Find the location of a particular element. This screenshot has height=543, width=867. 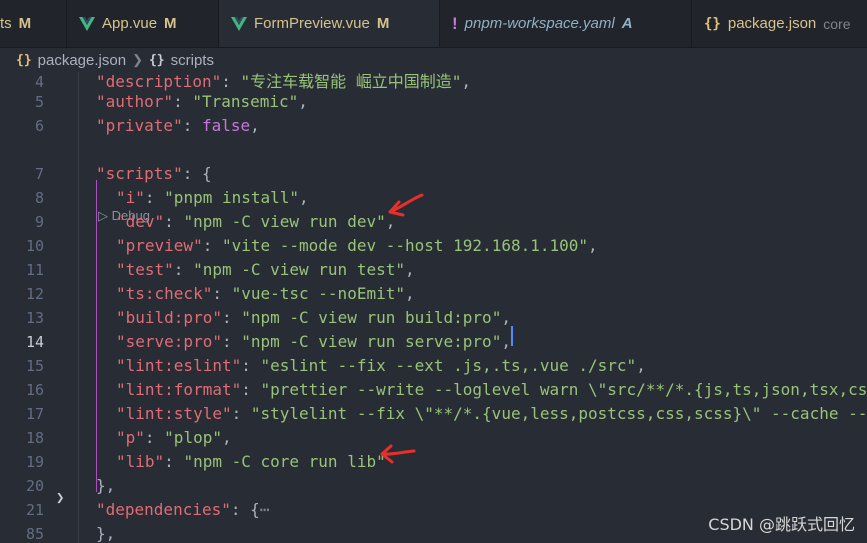

yaml-file-icon: ! is located at coordinates (455, 23).